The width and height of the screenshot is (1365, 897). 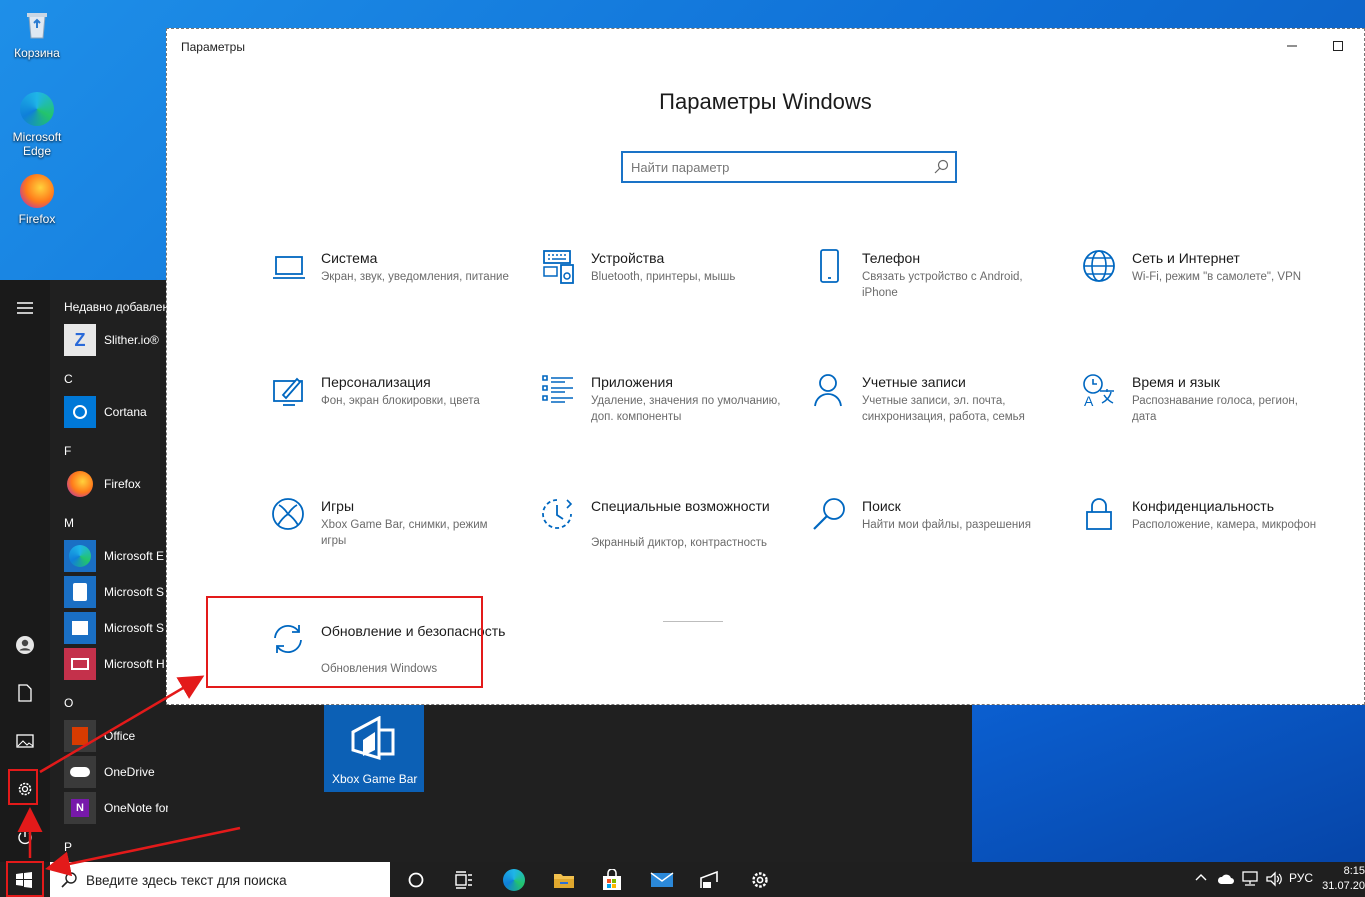 I want to click on annotation-arrows, so click(x=129, y=776).